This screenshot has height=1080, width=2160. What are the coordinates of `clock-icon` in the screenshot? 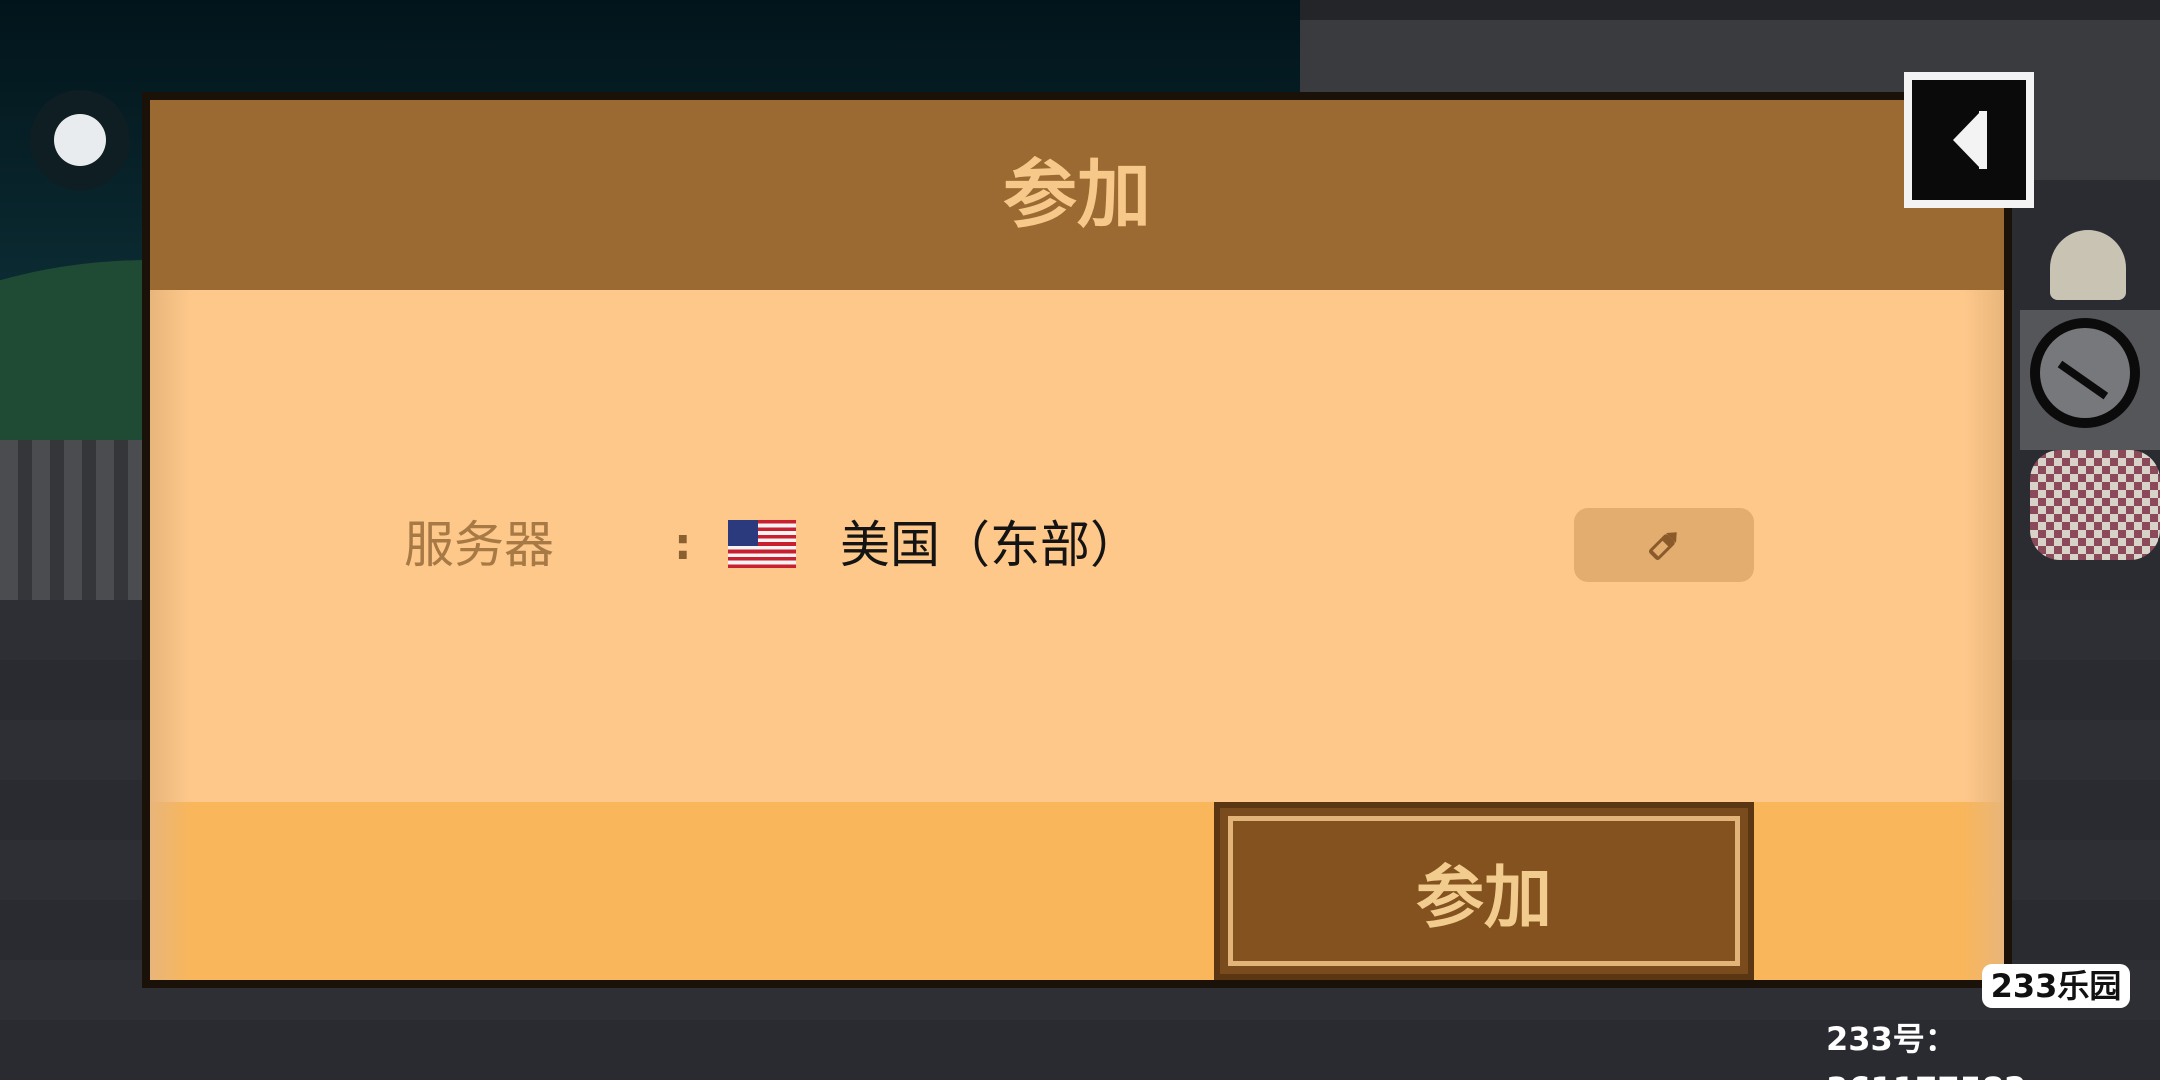 It's located at (2085, 373).